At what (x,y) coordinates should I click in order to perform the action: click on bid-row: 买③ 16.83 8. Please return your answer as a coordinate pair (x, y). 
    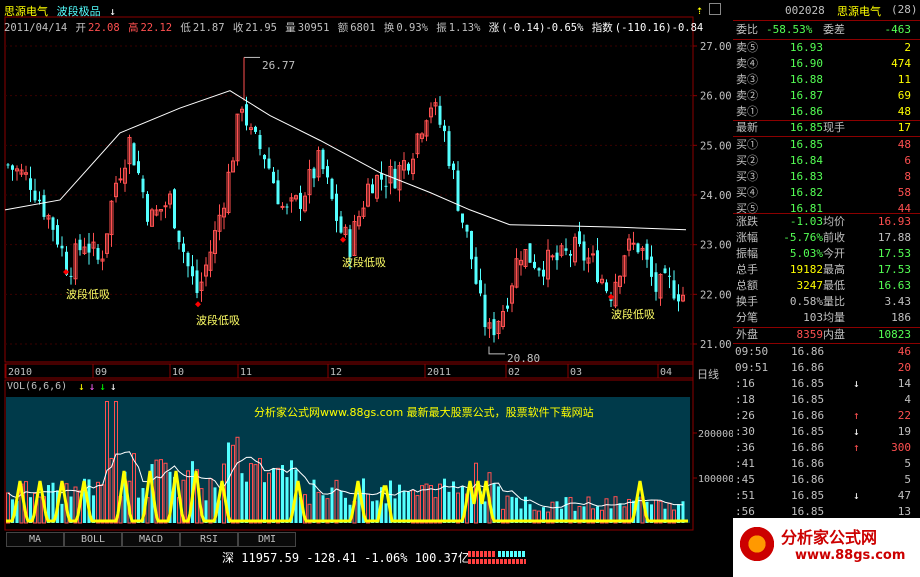
    Looking at the image, I should click on (824, 177).